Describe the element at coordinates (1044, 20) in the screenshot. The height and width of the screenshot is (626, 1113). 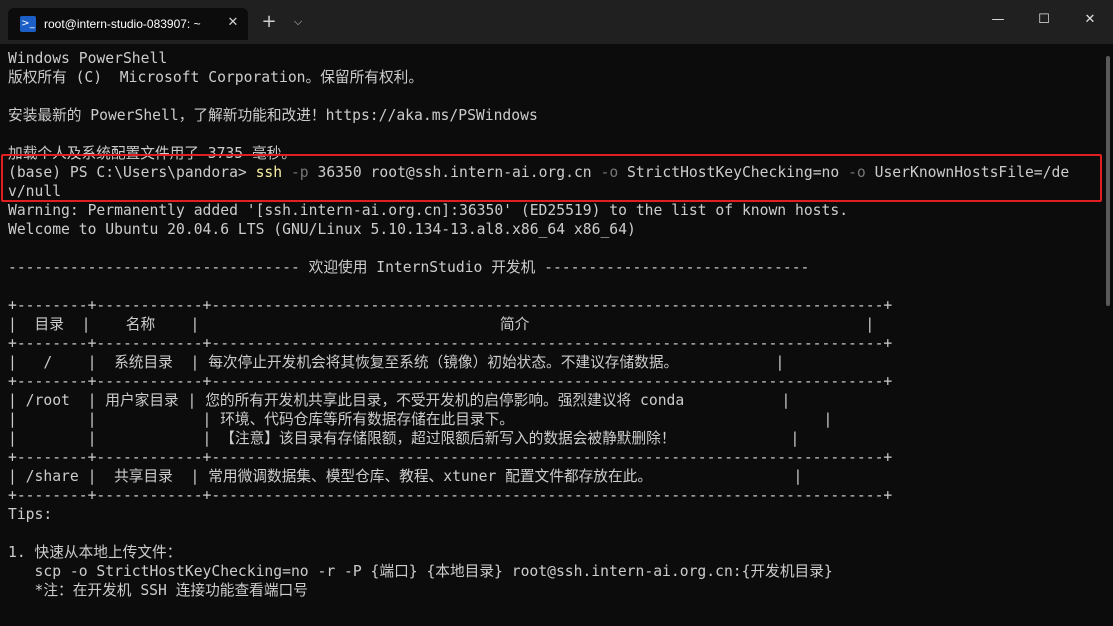
I see `maximize-button: ☐` at that location.